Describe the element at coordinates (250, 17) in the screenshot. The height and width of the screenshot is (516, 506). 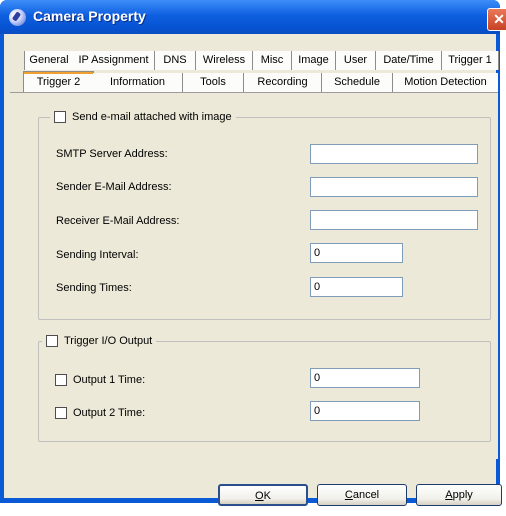
I see `title-bar: Camera Property` at that location.